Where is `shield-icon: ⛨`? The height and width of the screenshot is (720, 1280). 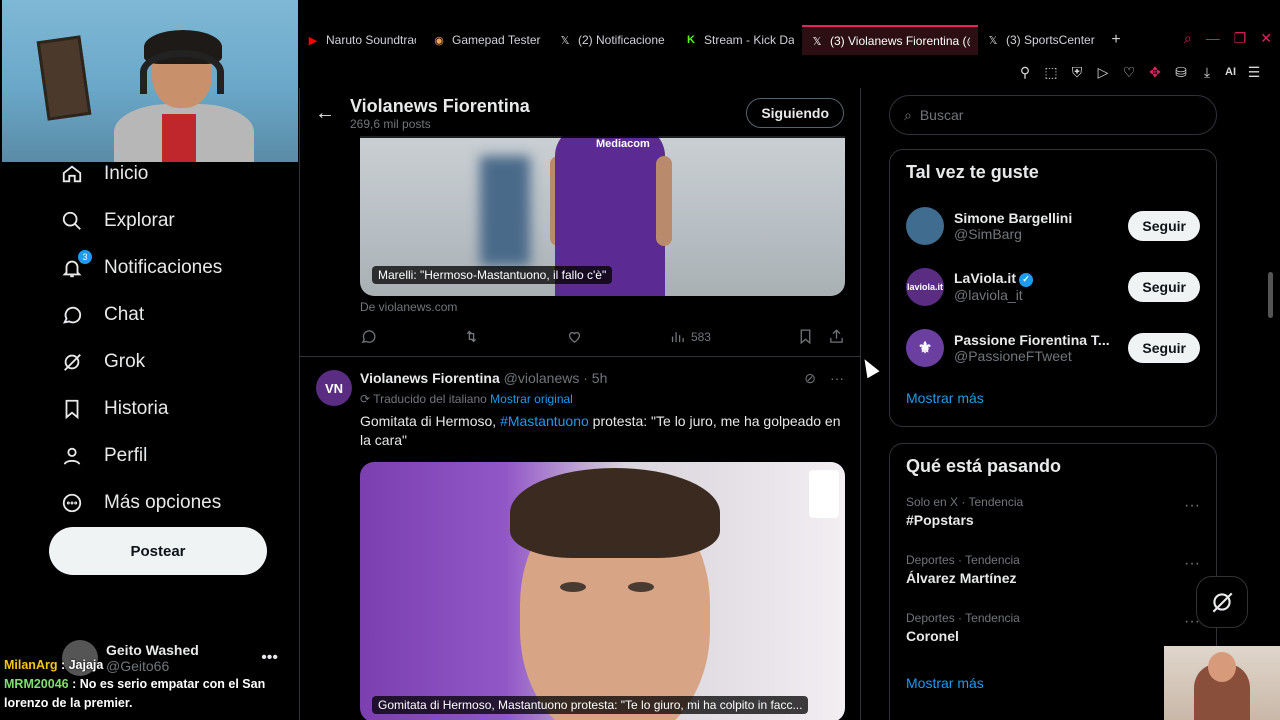
shield-icon: ⛨ is located at coordinates (1077, 72).